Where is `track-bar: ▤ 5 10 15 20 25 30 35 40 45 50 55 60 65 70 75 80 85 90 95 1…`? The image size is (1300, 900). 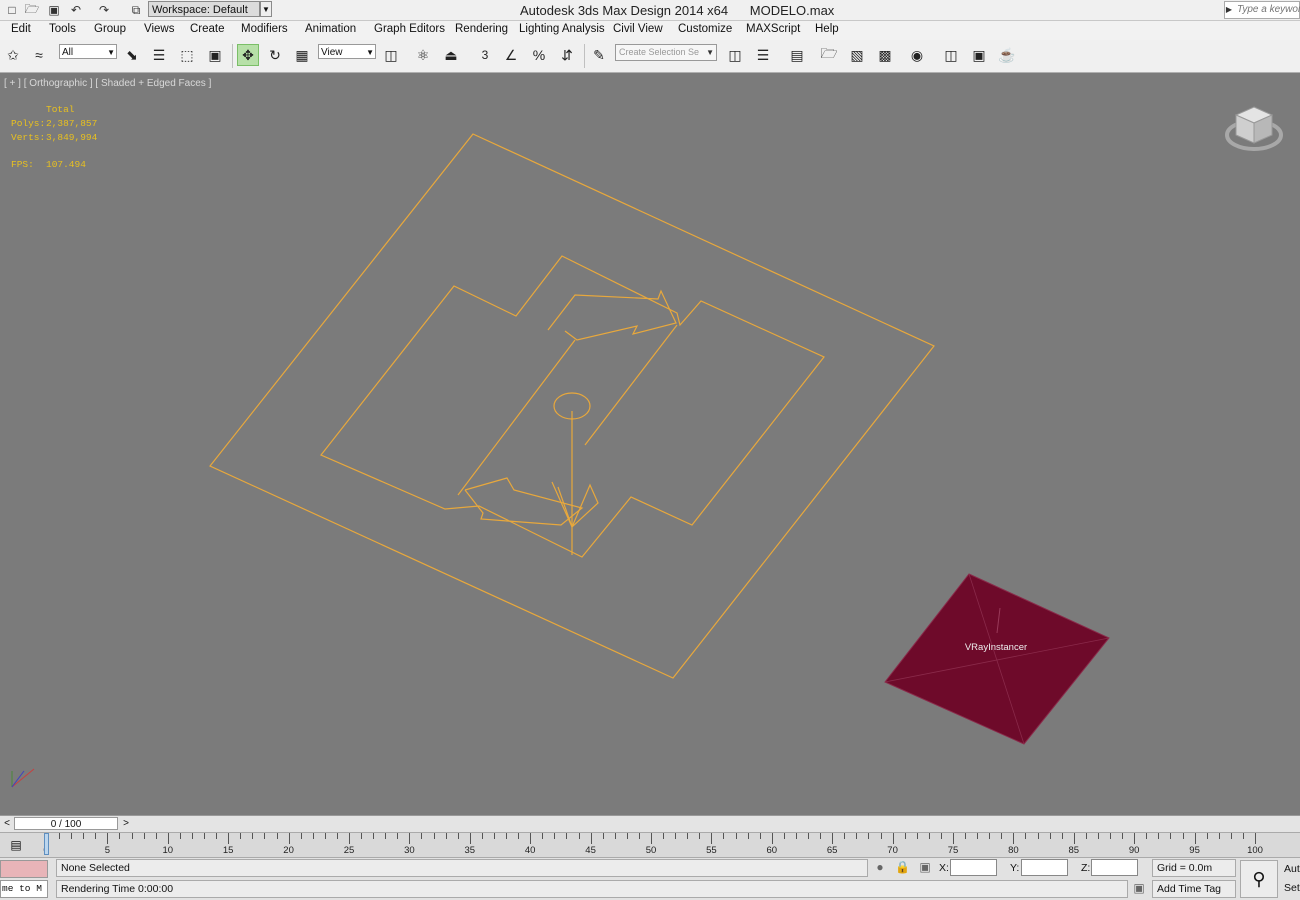 track-bar: ▤ 5 10 15 20 25 30 35 40 45 50 55 60 65 70 75 80 85 90 95 1… is located at coordinates (650, 844).